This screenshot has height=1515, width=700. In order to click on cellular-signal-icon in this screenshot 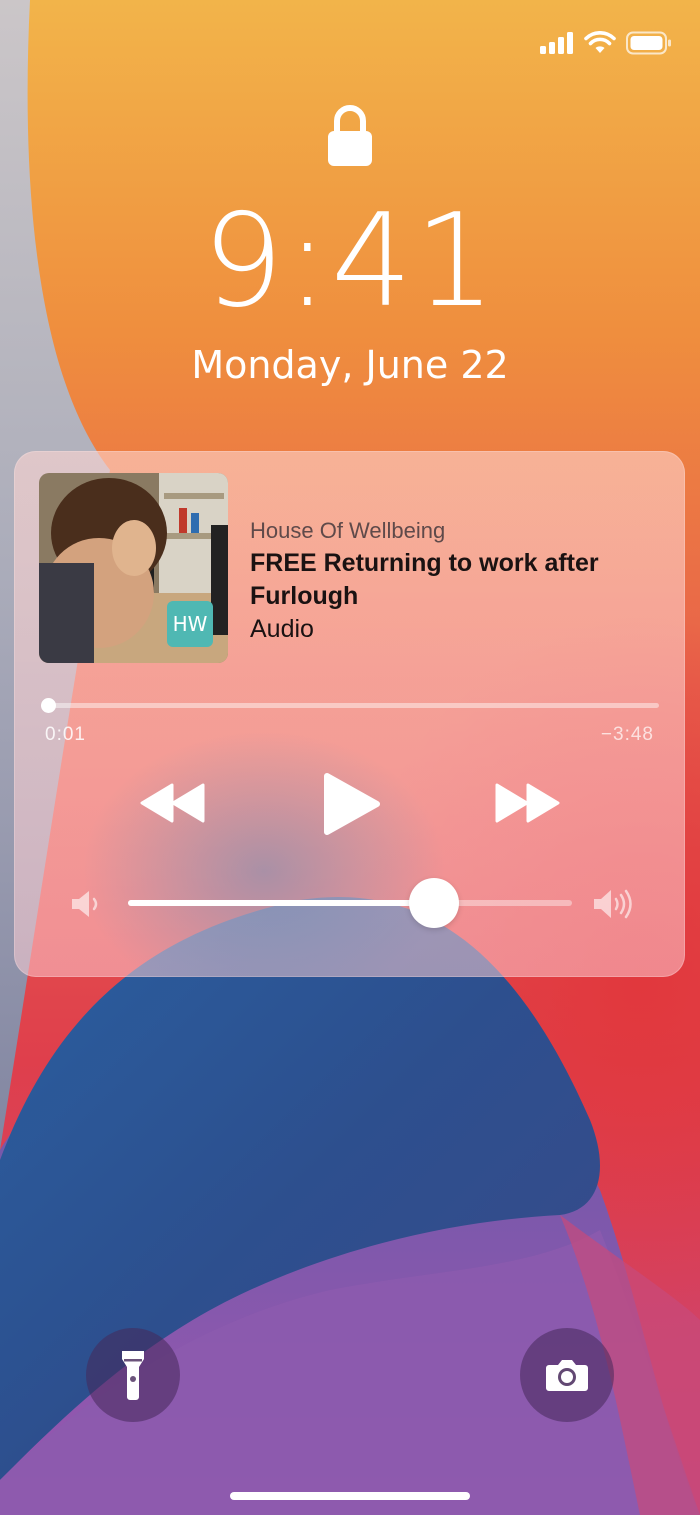, I will do `click(556, 43)`.